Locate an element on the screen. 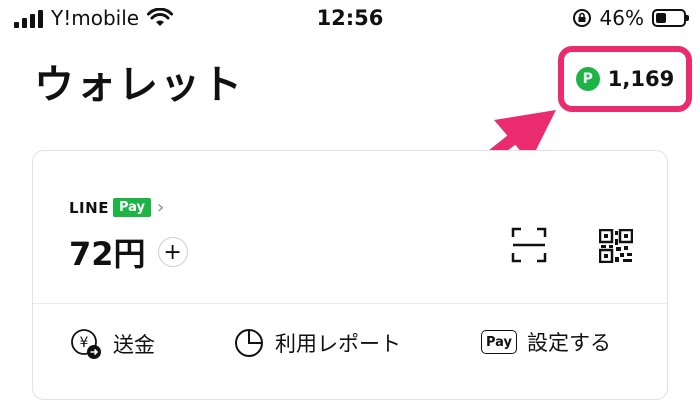  line-pay-balance: 72円 is located at coordinates (107, 254).